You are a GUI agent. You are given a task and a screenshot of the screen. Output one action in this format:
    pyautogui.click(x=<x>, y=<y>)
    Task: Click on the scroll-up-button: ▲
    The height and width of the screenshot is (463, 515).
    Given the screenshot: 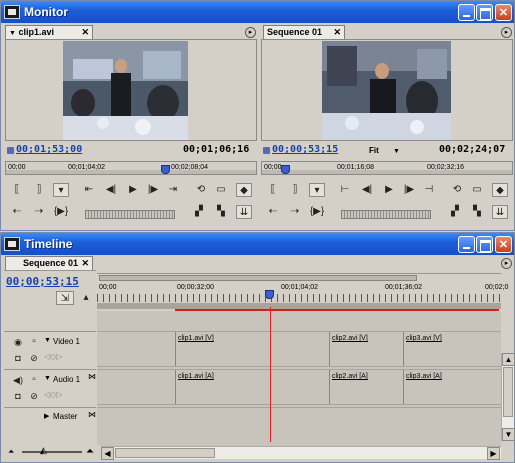 What is the action you would take?
    pyautogui.click(x=508, y=359)
    